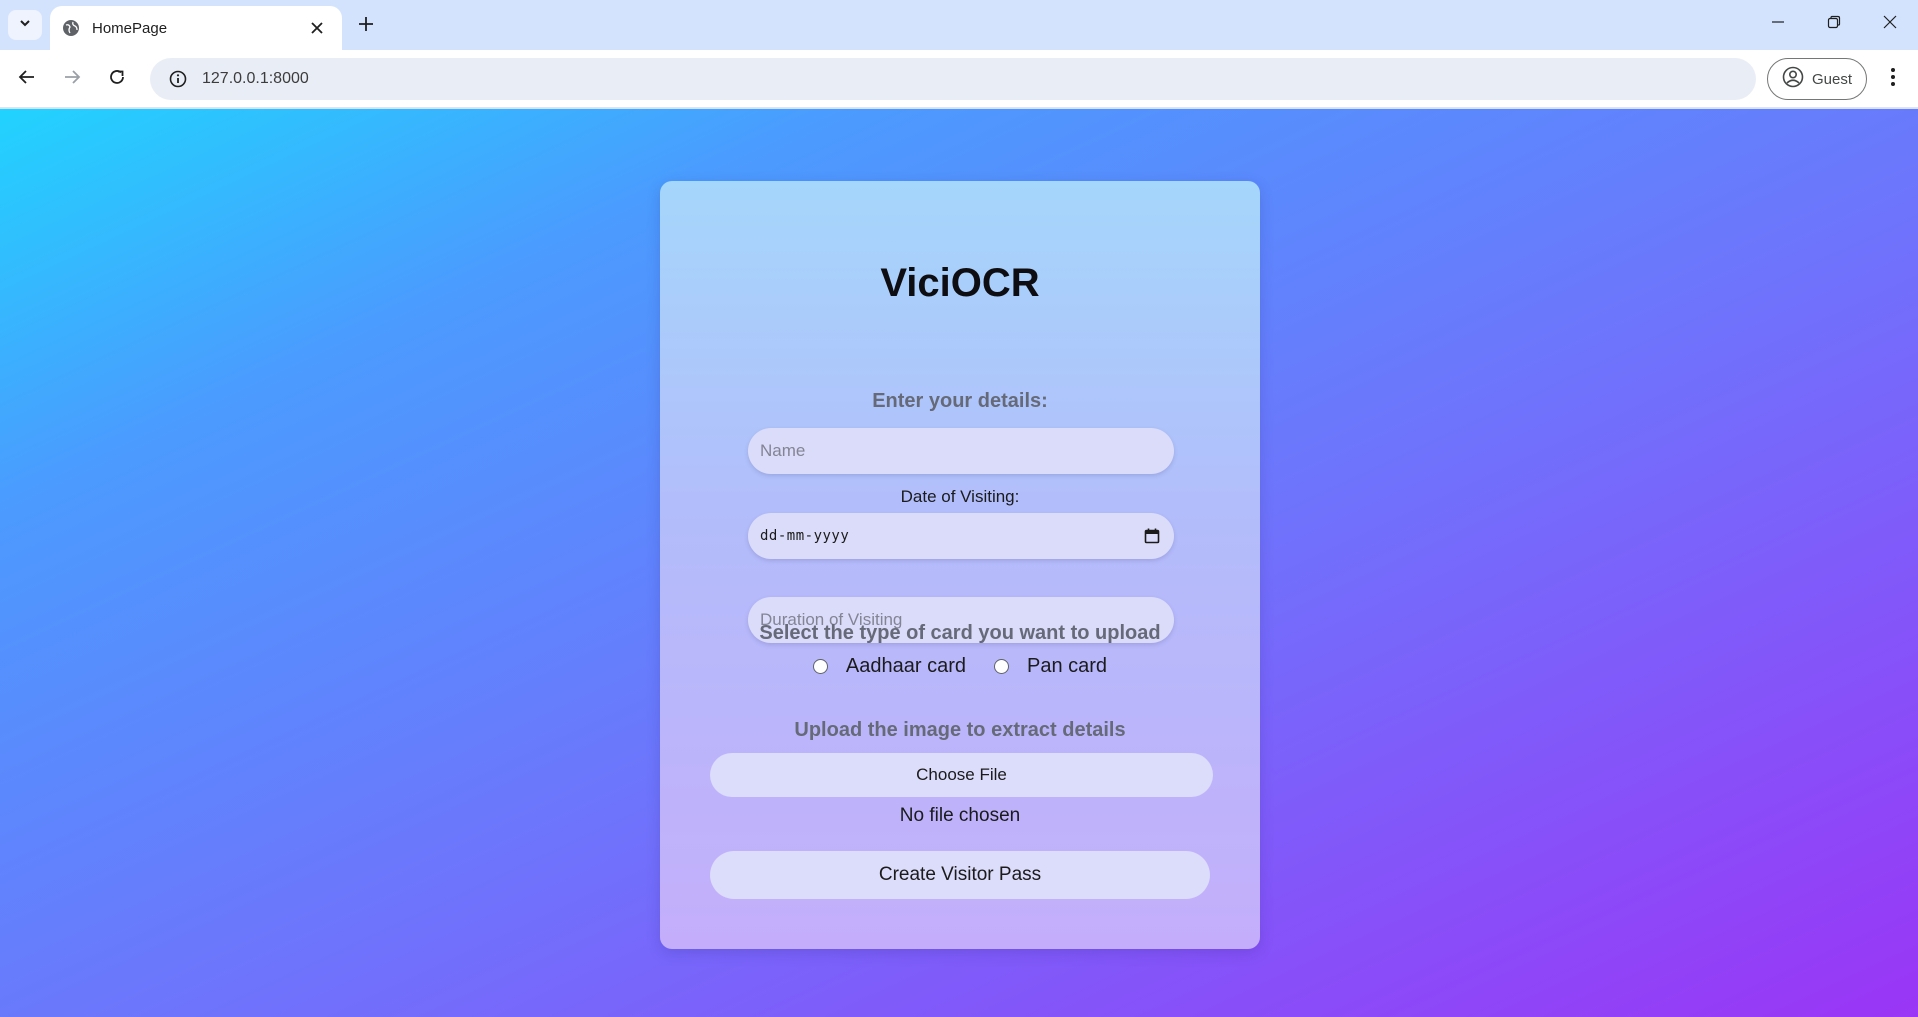 The height and width of the screenshot is (1017, 1918). What do you see at coordinates (1832, 79) in the screenshot?
I see `profile-label: Guest` at bounding box center [1832, 79].